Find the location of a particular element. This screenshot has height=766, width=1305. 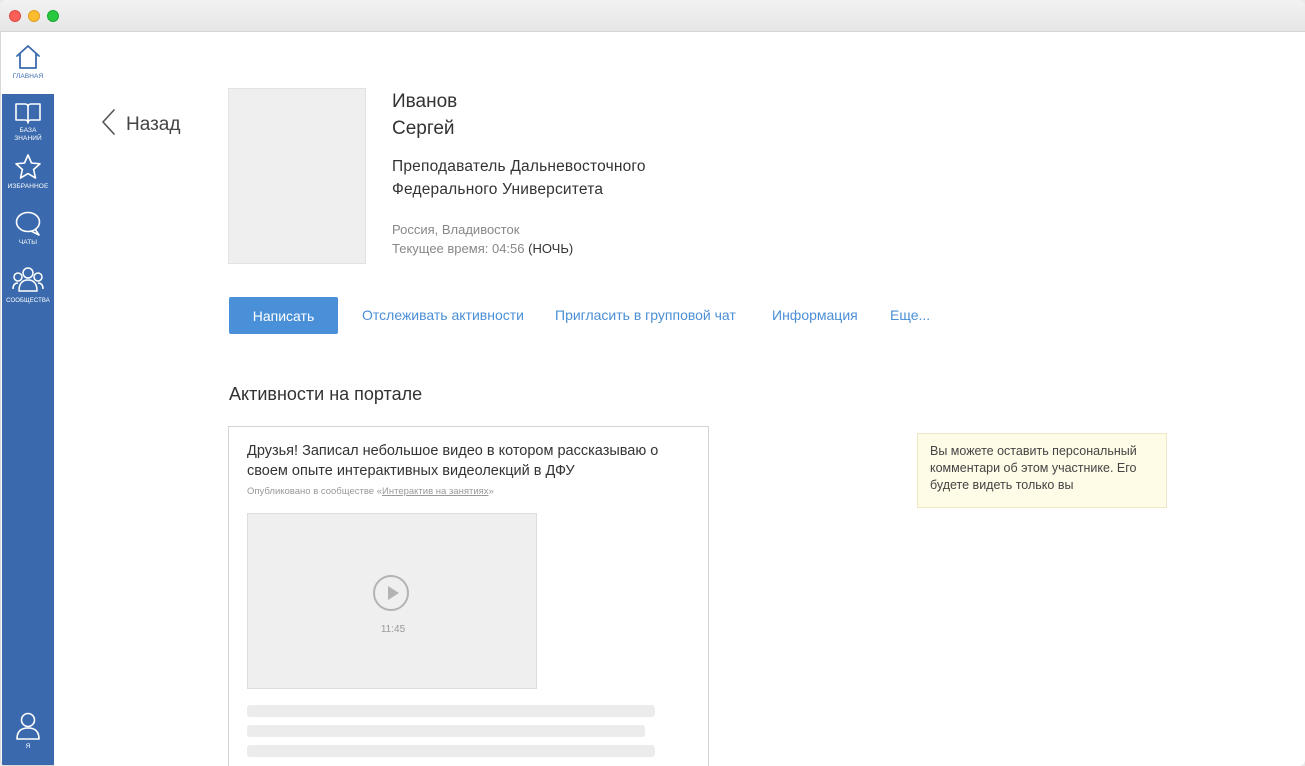

title-bar is located at coordinates (652, 16).